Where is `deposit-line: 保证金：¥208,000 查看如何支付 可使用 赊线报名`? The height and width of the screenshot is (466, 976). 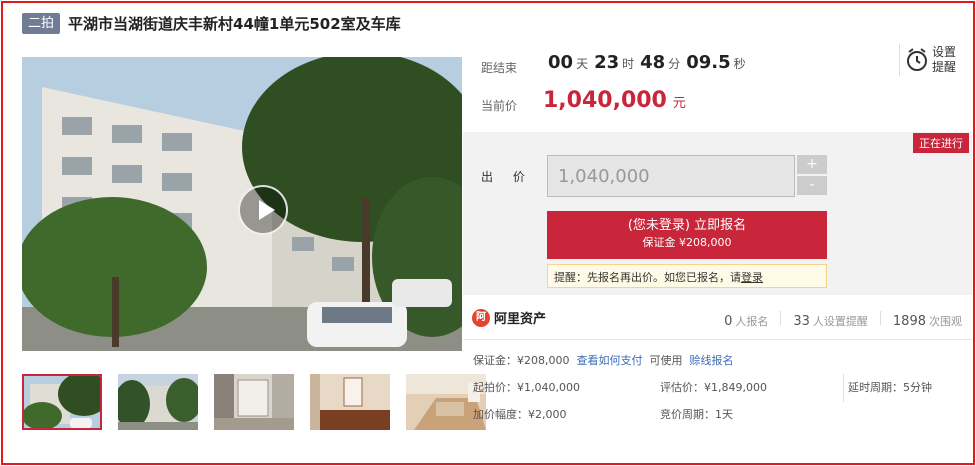 deposit-line: 保证金：¥208,000 查看如何支付 可使用 赊线报名 is located at coordinates (603, 360).